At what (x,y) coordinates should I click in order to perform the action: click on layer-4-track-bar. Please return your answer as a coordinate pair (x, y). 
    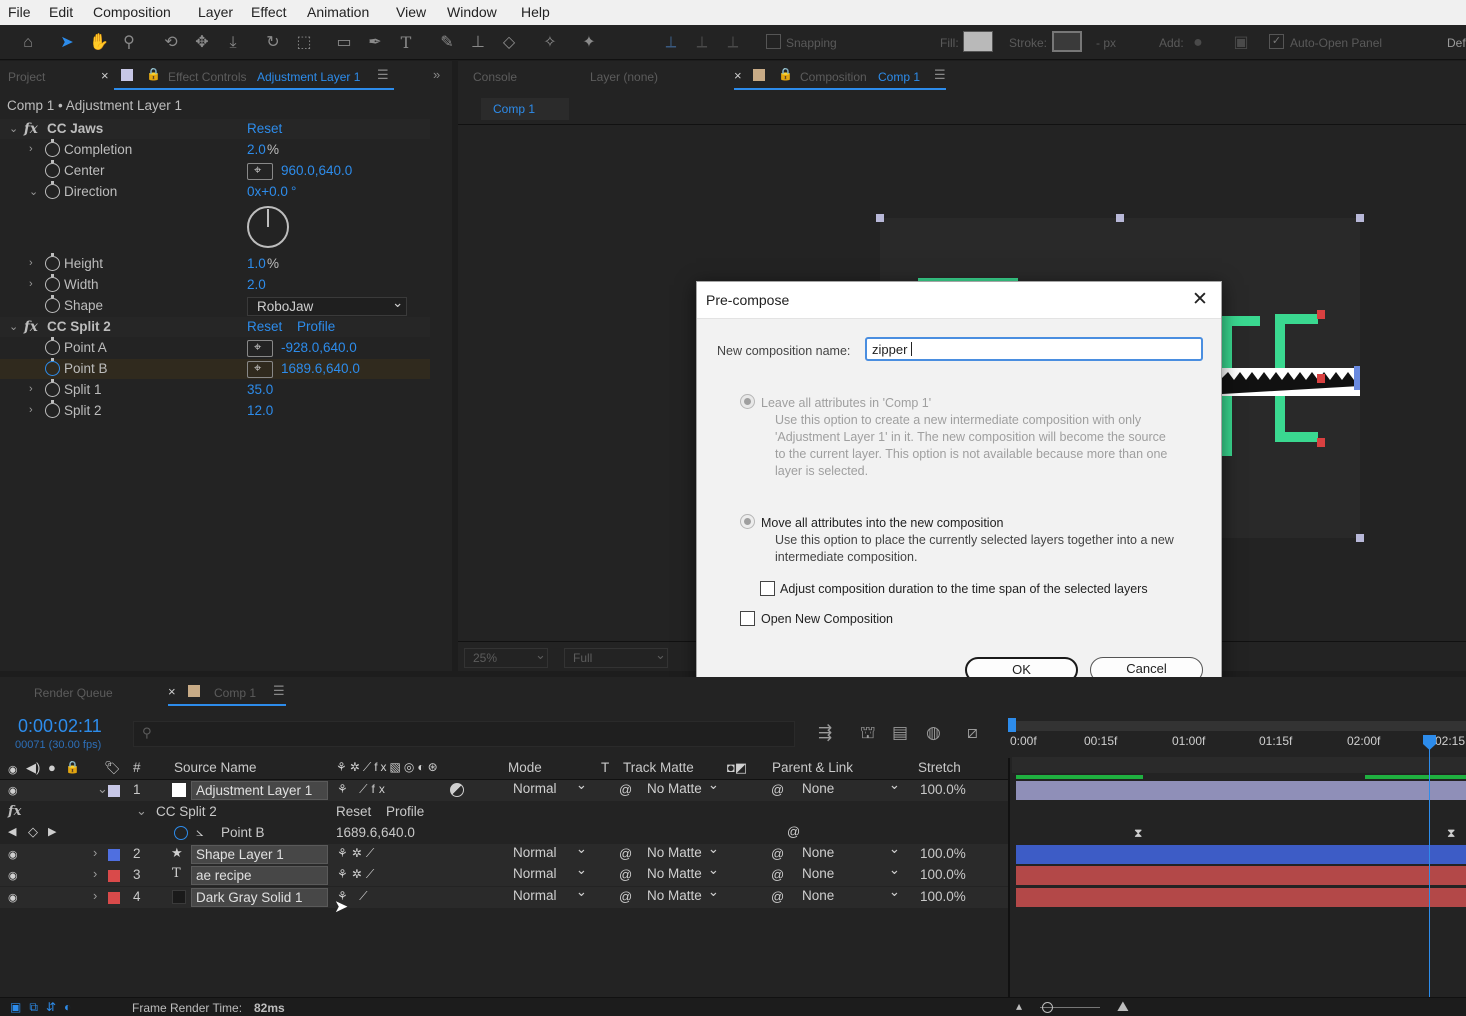
    Looking at the image, I should click on (1241, 897).